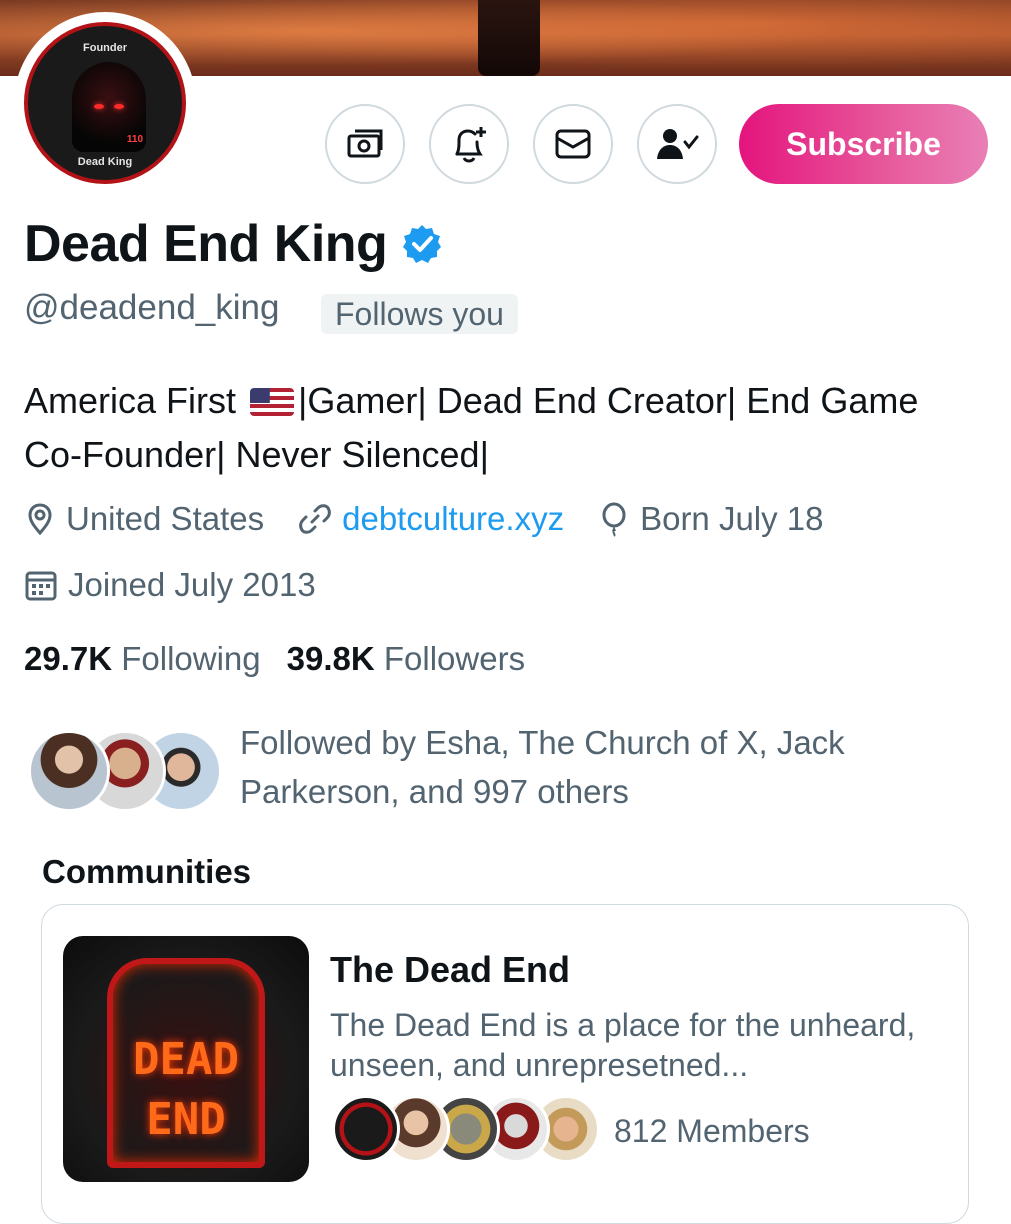  What do you see at coordinates (732, 518) in the screenshot?
I see `birthday-text: Born July 18` at bounding box center [732, 518].